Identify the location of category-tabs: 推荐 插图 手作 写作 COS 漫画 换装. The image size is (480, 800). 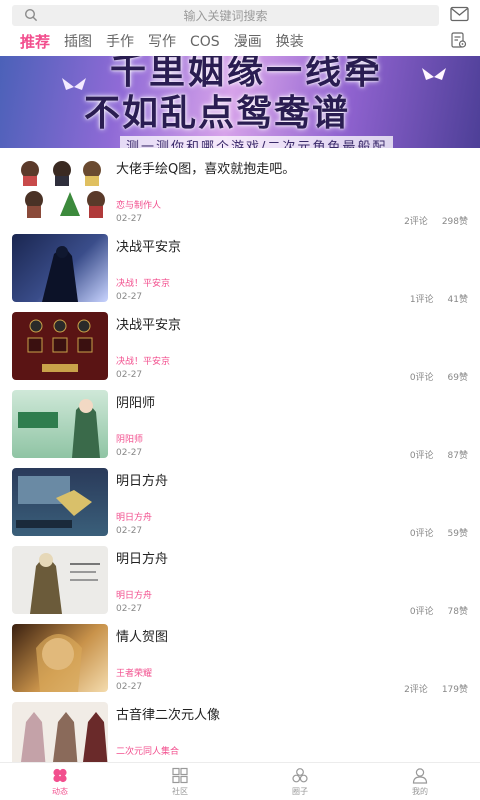
(169, 41).